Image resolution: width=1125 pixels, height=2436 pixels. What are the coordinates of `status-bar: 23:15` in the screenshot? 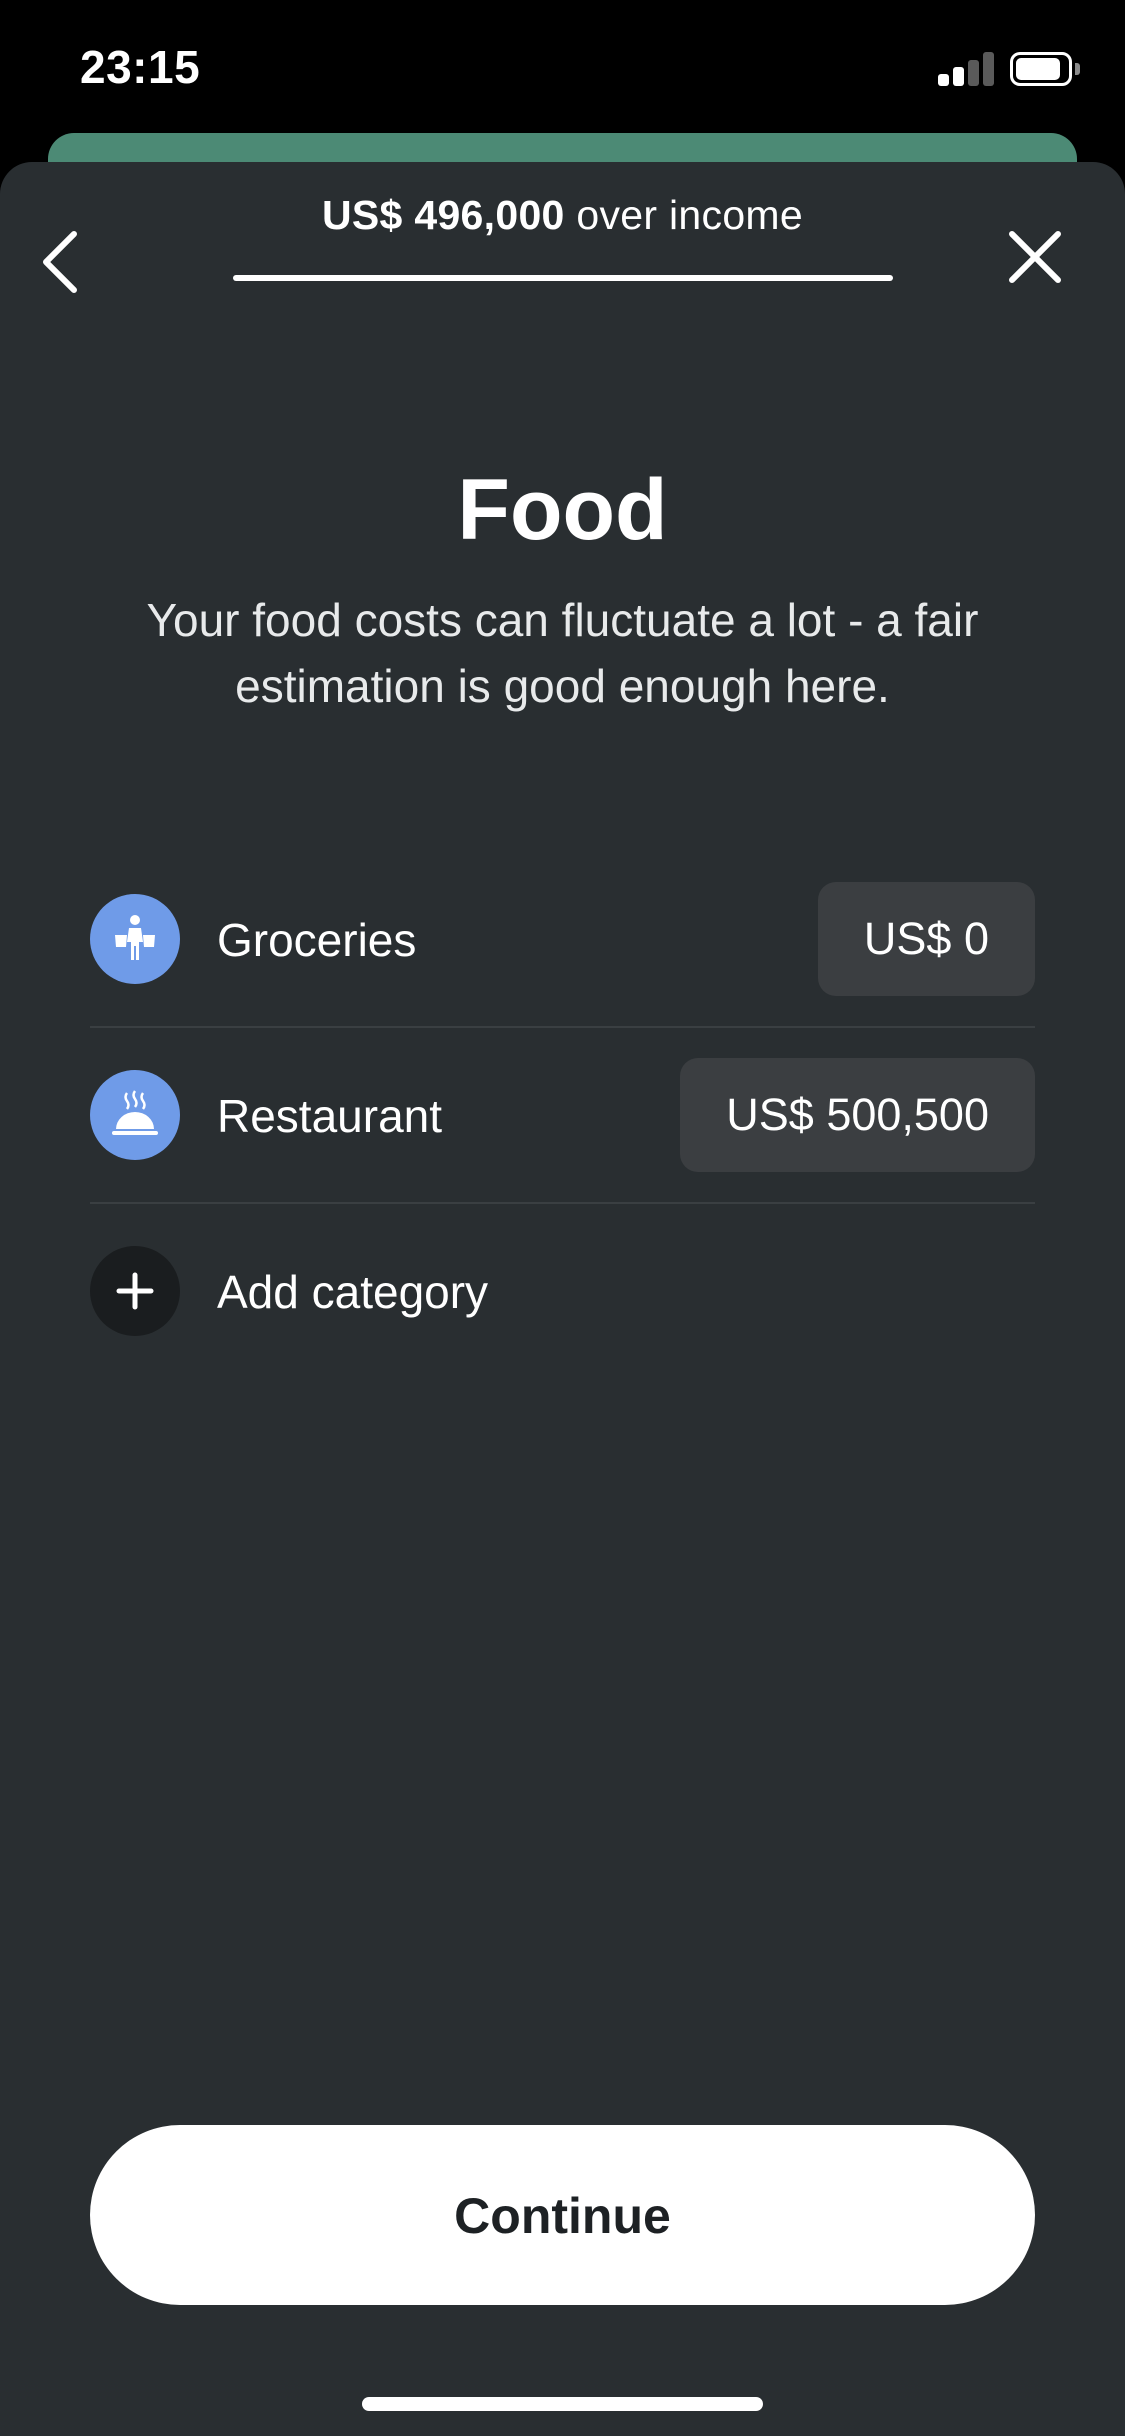 It's located at (562, 67).